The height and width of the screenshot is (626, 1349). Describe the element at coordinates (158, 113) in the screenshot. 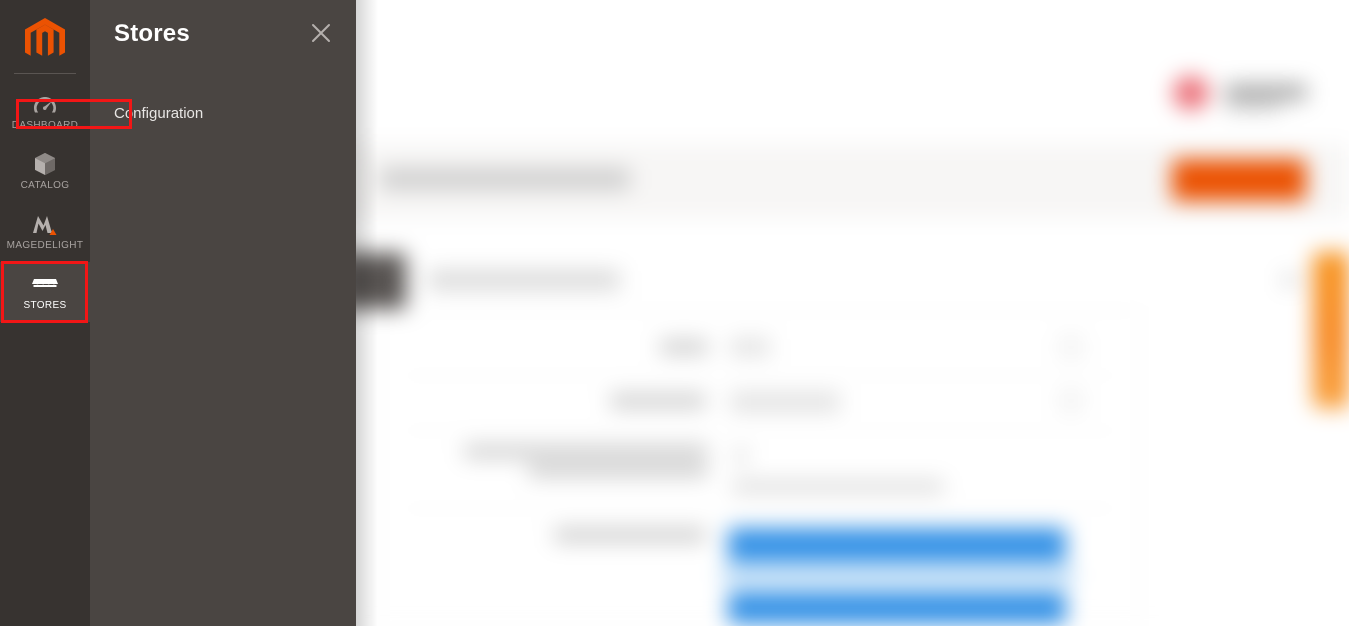

I see `flyout-item-configuration: Configuration` at that location.